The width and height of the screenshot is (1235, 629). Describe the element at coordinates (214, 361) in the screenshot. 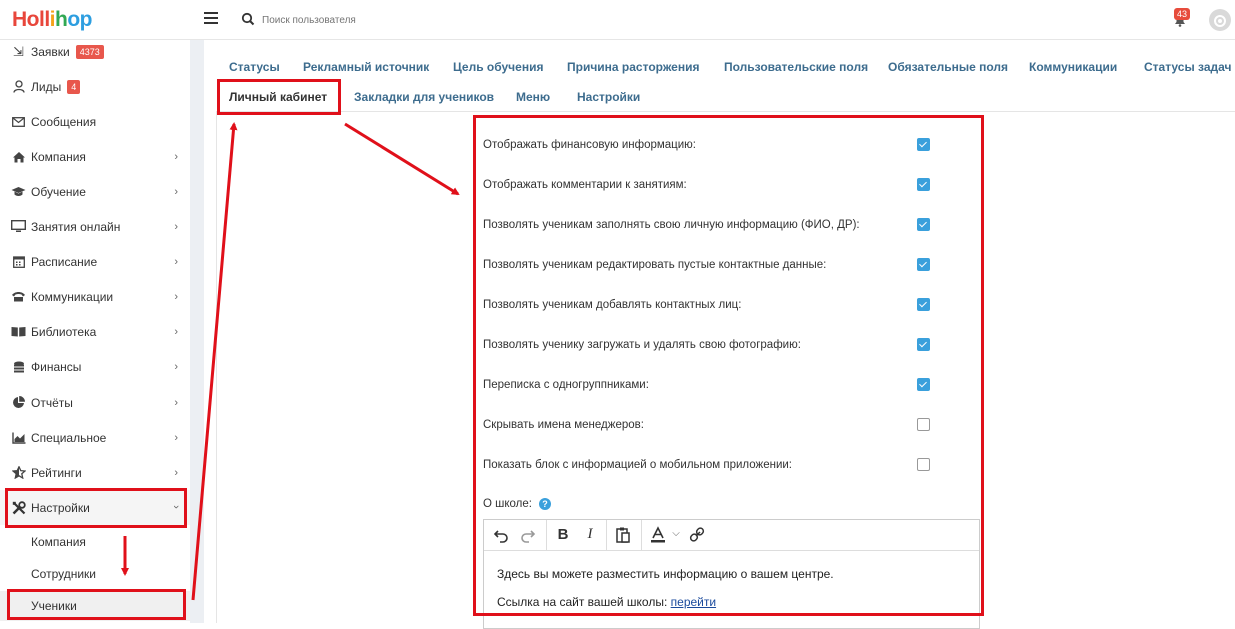

I see `arrow-up` at that location.